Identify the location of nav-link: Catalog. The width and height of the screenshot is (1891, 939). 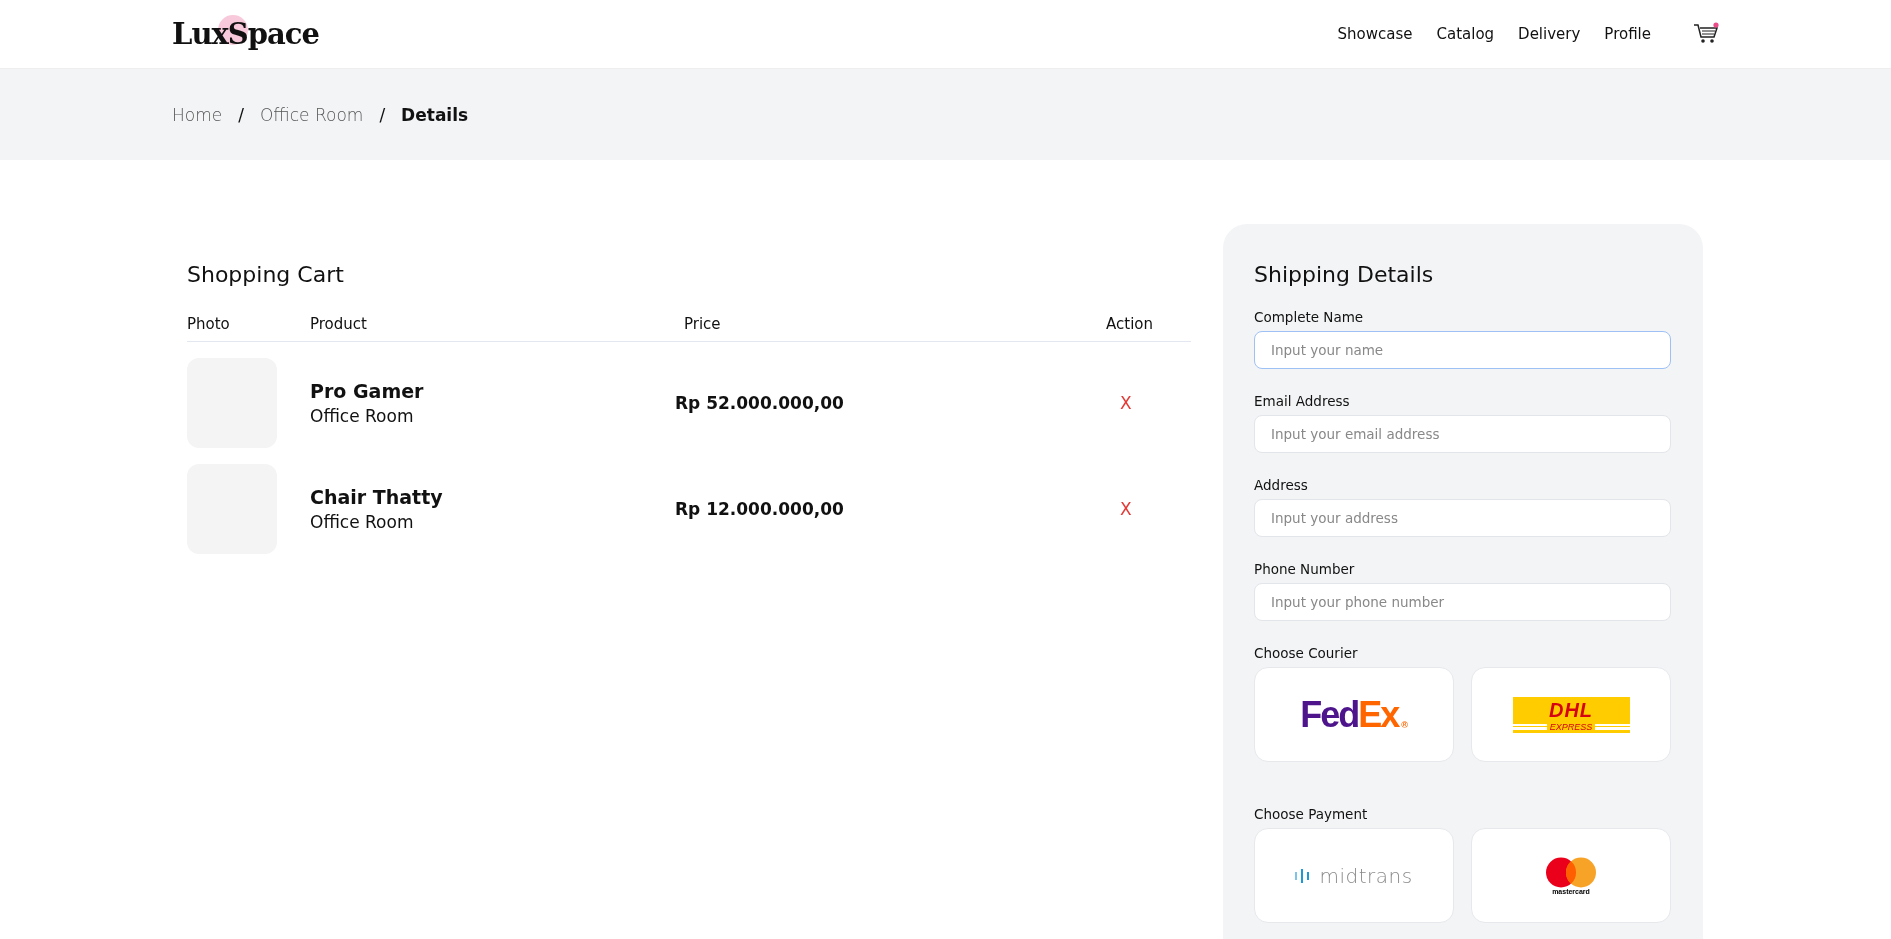
(1465, 34).